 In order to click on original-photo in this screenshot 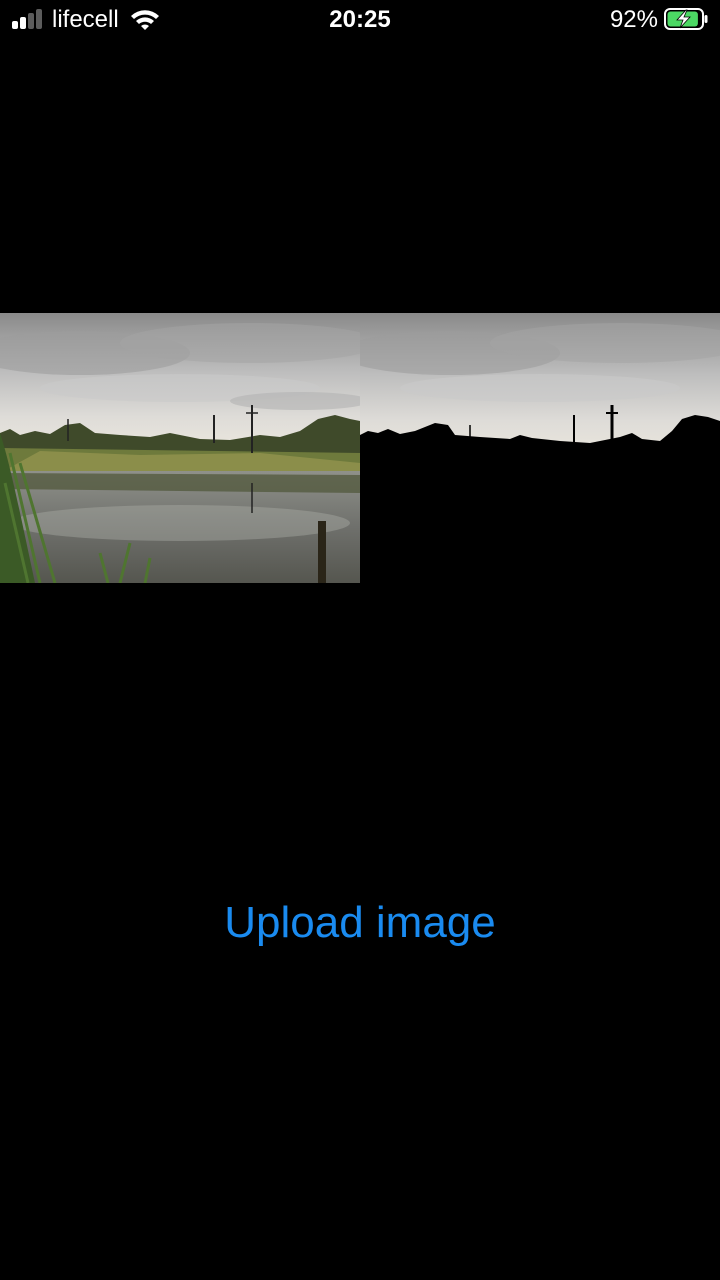, I will do `click(180, 448)`.